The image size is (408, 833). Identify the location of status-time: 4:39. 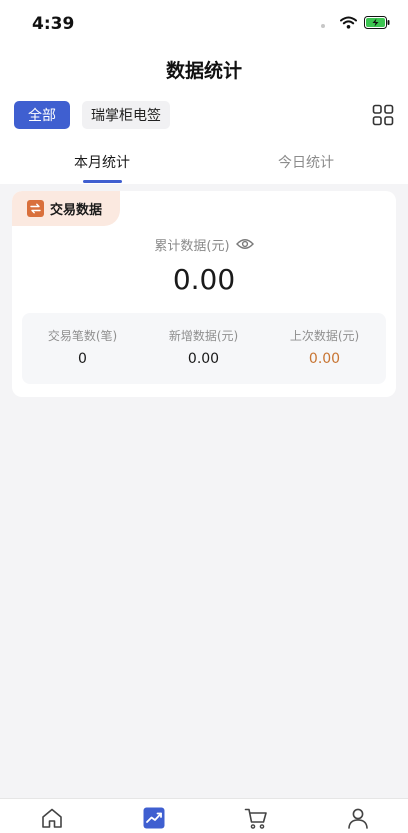
(53, 24).